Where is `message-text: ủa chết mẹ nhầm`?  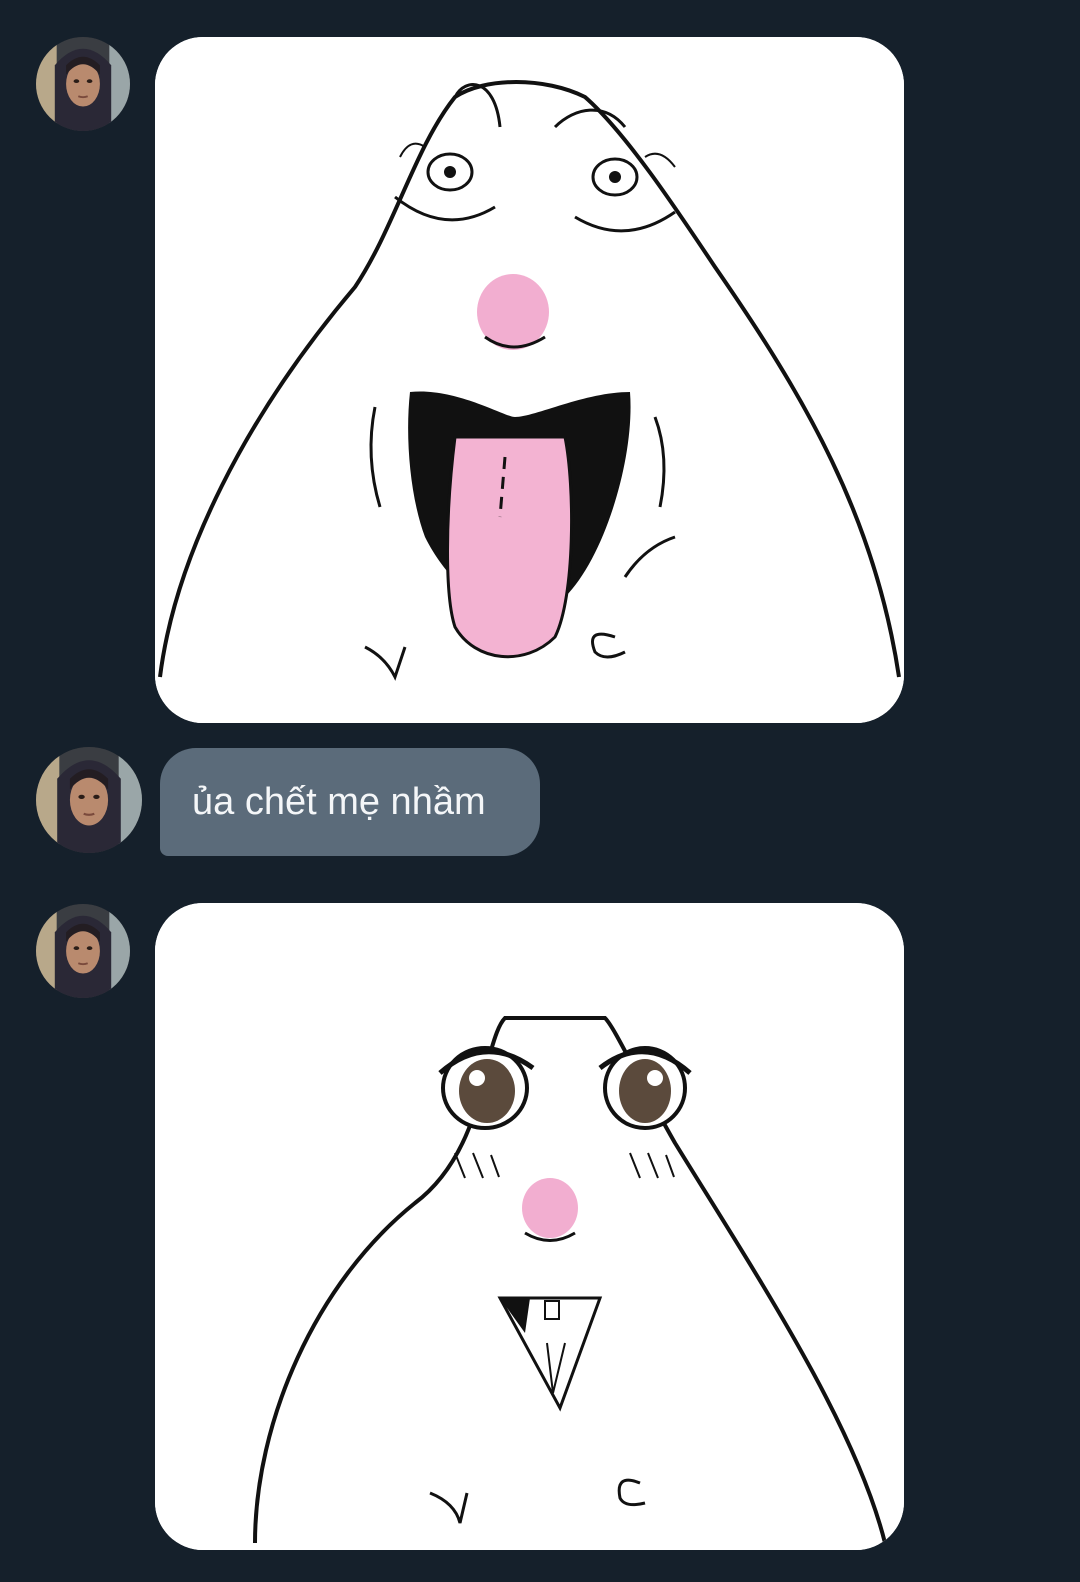 message-text: ủa chết mẹ nhầm is located at coordinates (339, 802).